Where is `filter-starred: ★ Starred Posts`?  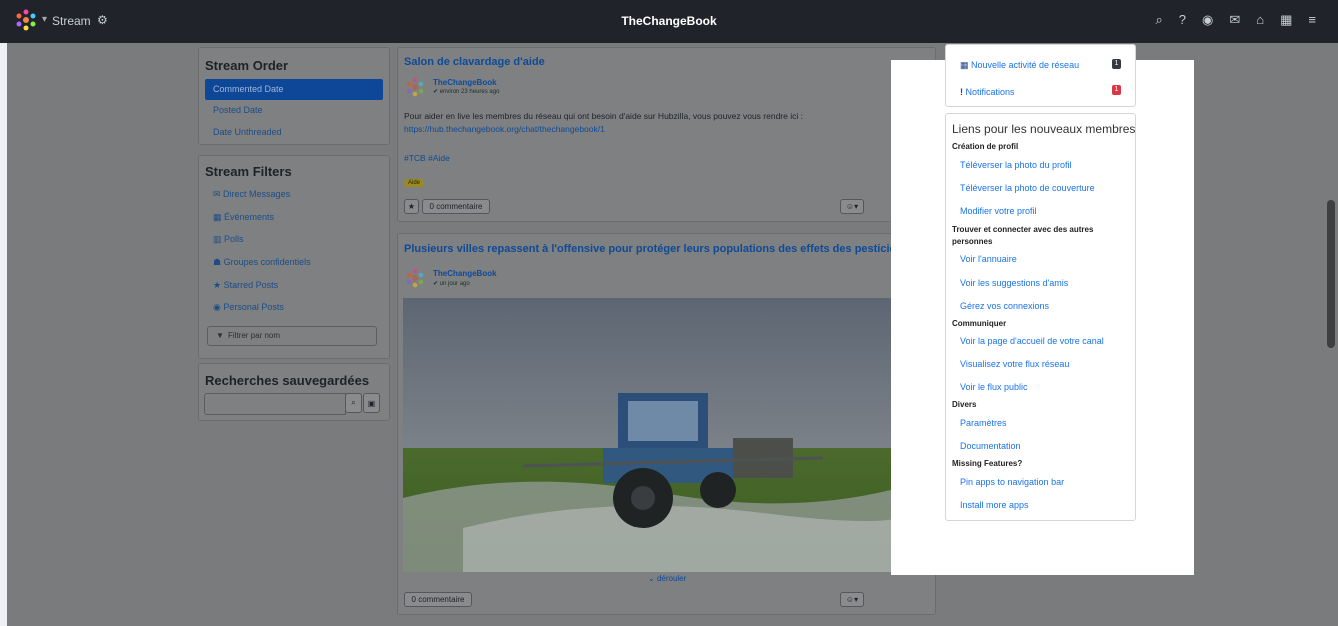 filter-starred: ★ Starred Posts is located at coordinates (245, 285).